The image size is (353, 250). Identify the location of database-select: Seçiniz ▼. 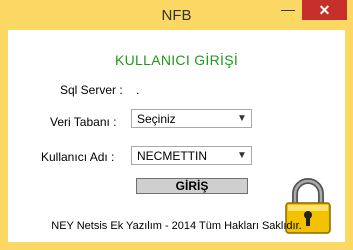
(191, 118).